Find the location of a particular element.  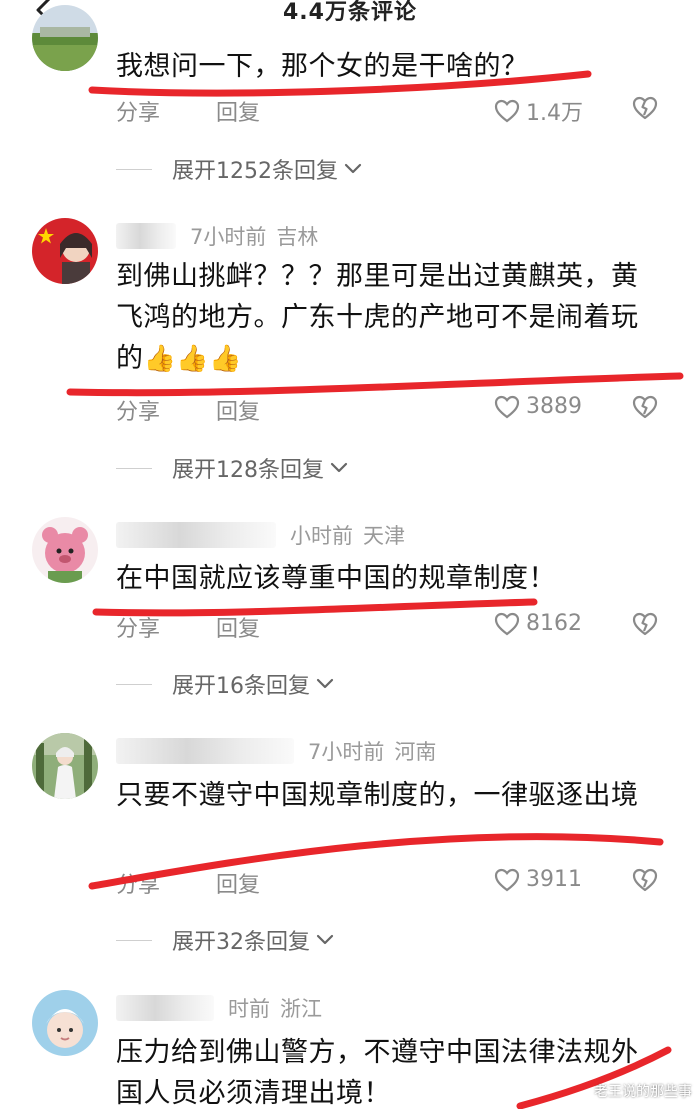

comment-actions: 分享 回复 8162 is located at coordinates (391, 628).